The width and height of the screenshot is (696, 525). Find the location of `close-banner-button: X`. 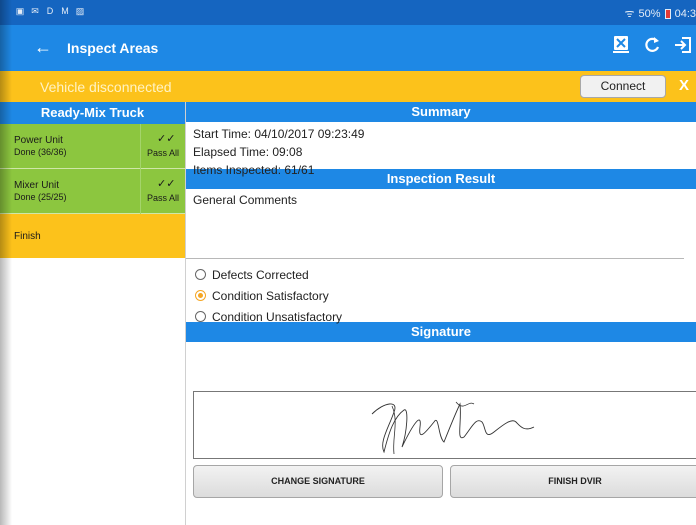

close-banner-button: X is located at coordinates (684, 85).